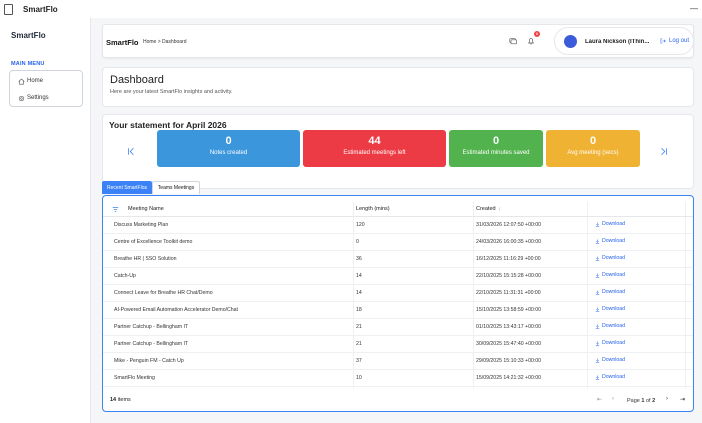 The image size is (702, 423). I want to click on column-header-created: Created, so click(486, 209).